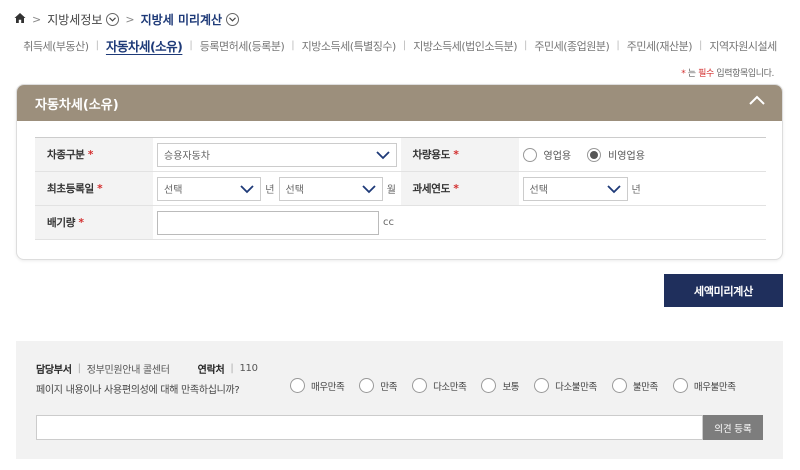 The height and width of the screenshot is (470, 800). What do you see at coordinates (147, 369) in the screenshot?
I see `contact-info: 담당부서 | 정부민원안내 콜센터 연락처 | 110` at bounding box center [147, 369].